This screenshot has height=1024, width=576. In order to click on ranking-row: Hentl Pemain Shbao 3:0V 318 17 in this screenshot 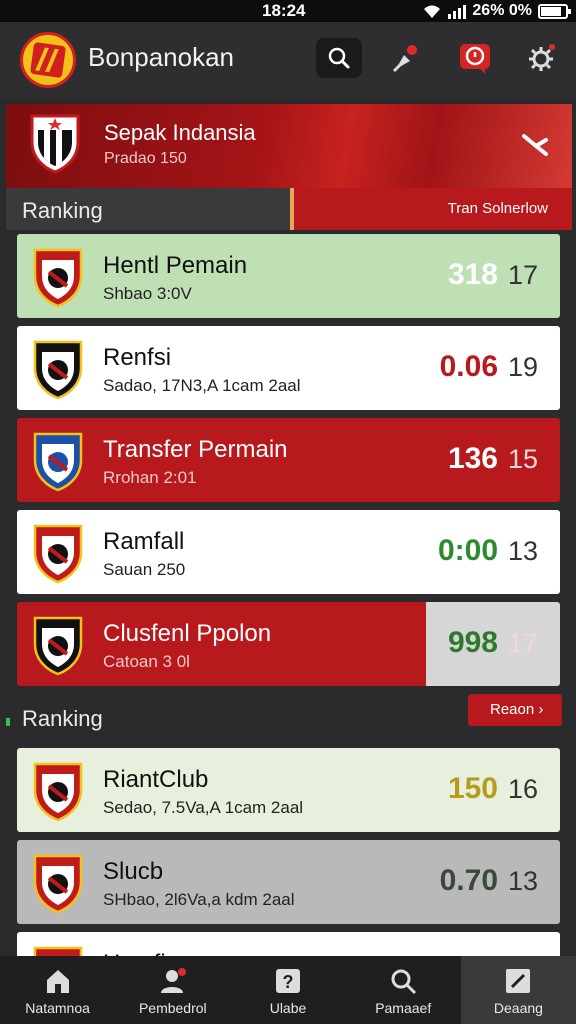, I will do `click(288, 276)`.